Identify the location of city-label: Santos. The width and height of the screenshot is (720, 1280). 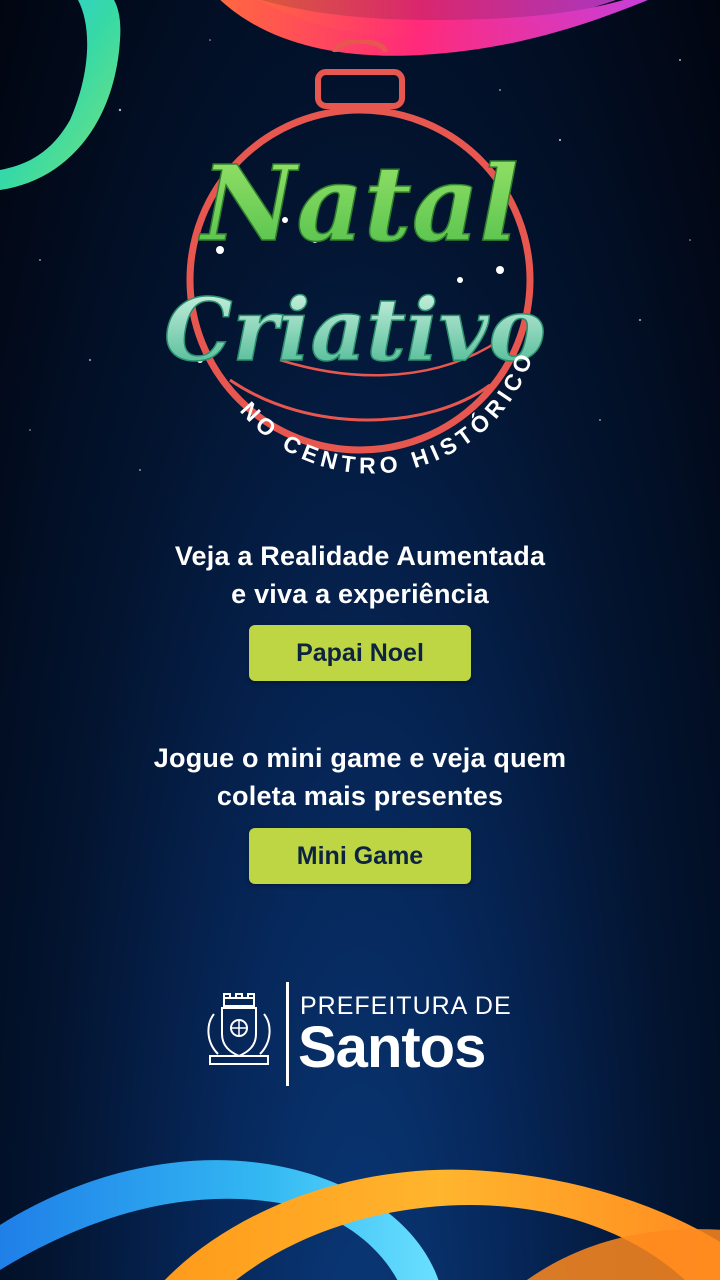
(392, 1047).